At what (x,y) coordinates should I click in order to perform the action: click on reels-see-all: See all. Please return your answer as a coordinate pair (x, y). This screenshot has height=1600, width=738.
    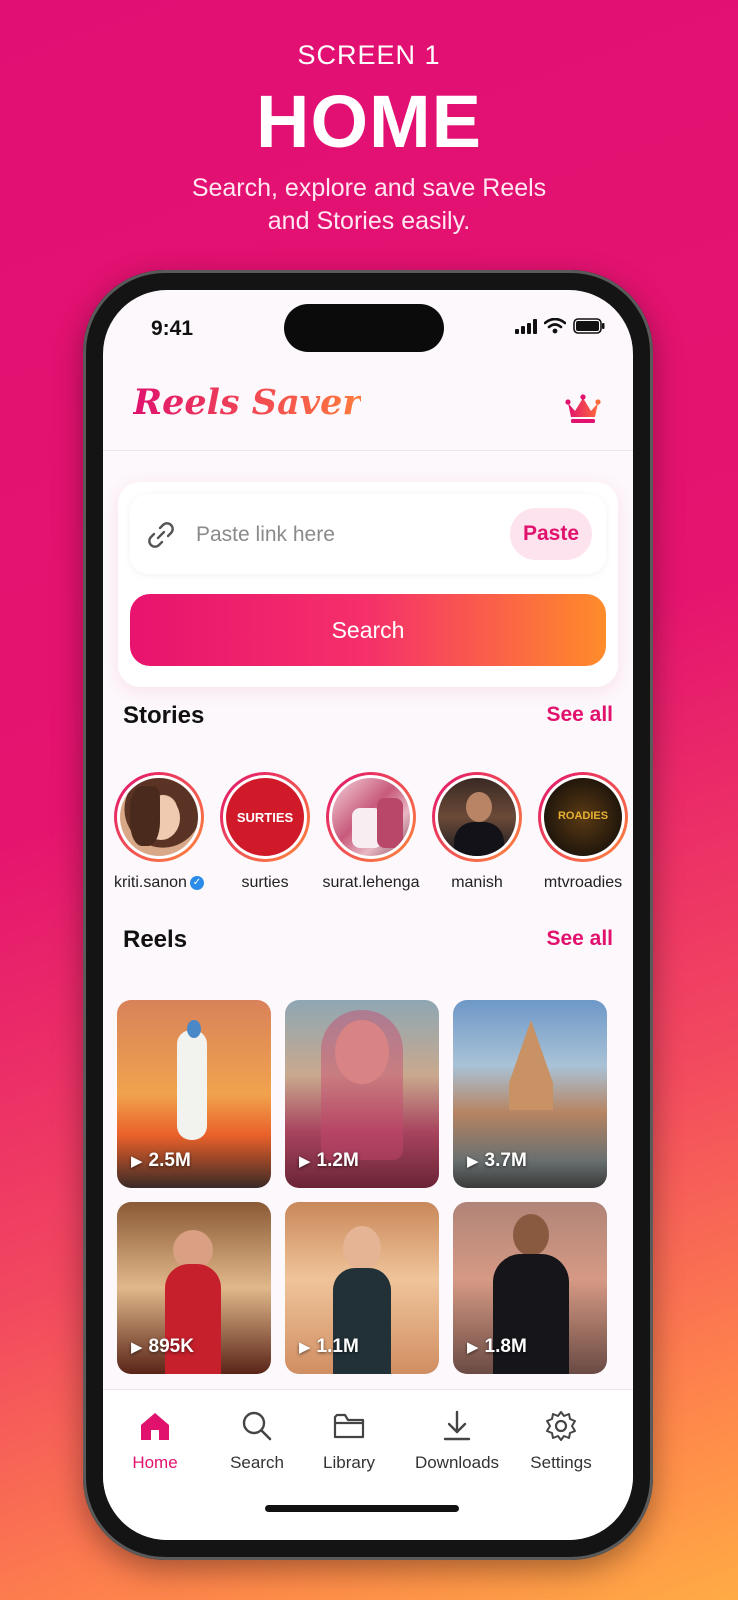
    Looking at the image, I should click on (579, 939).